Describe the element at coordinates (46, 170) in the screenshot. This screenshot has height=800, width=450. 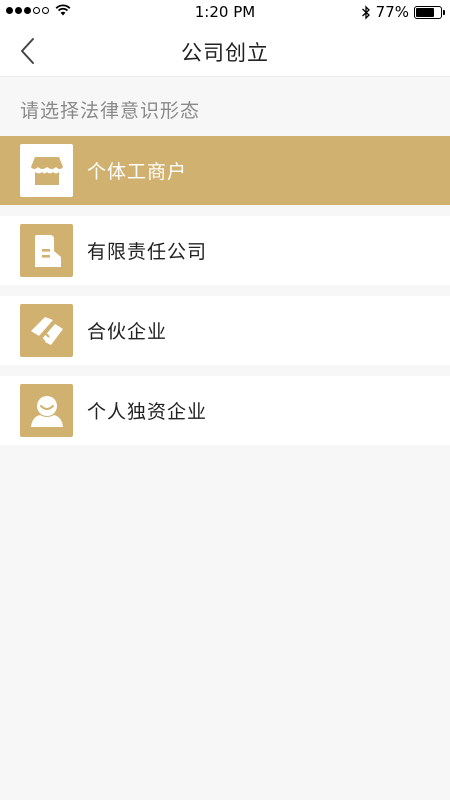
I see `store-icon` at that location.